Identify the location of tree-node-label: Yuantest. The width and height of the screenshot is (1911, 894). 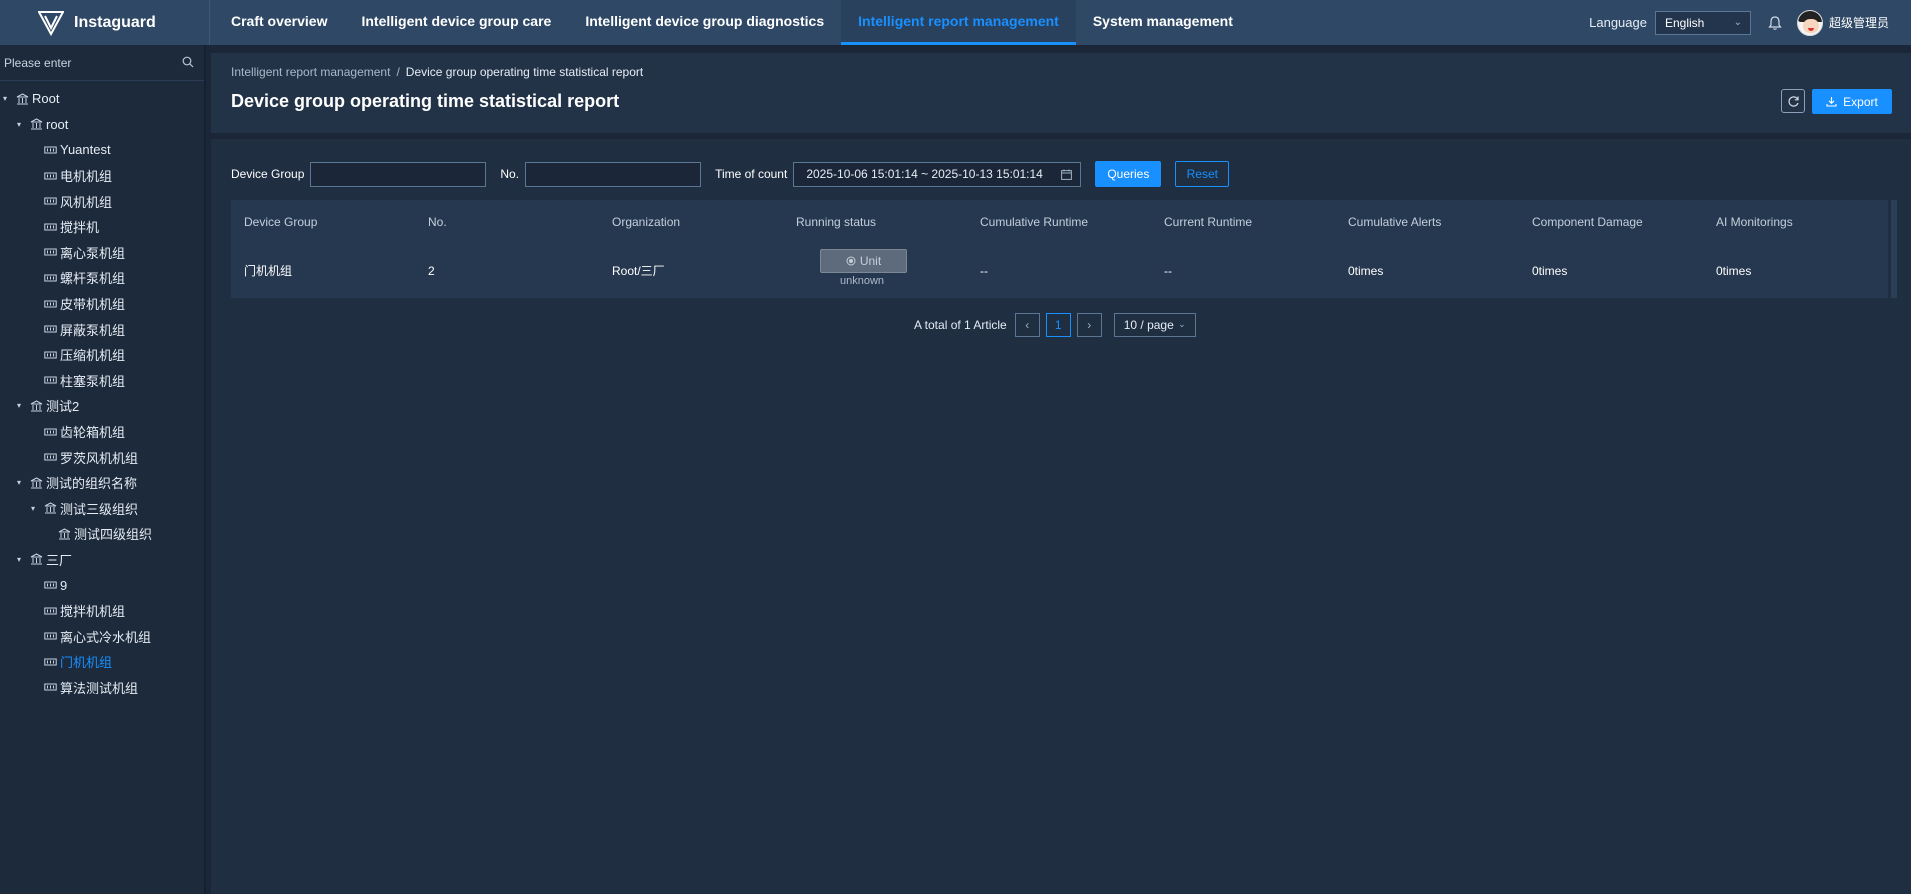
(85, 150).